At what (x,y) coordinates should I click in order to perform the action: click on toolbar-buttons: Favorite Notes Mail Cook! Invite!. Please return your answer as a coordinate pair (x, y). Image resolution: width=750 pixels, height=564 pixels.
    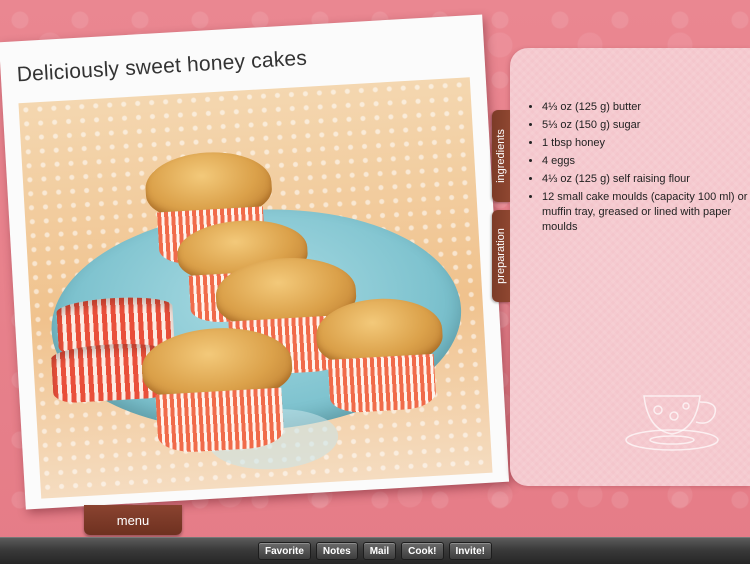
    Looking at the image, I should click on (375, 551).